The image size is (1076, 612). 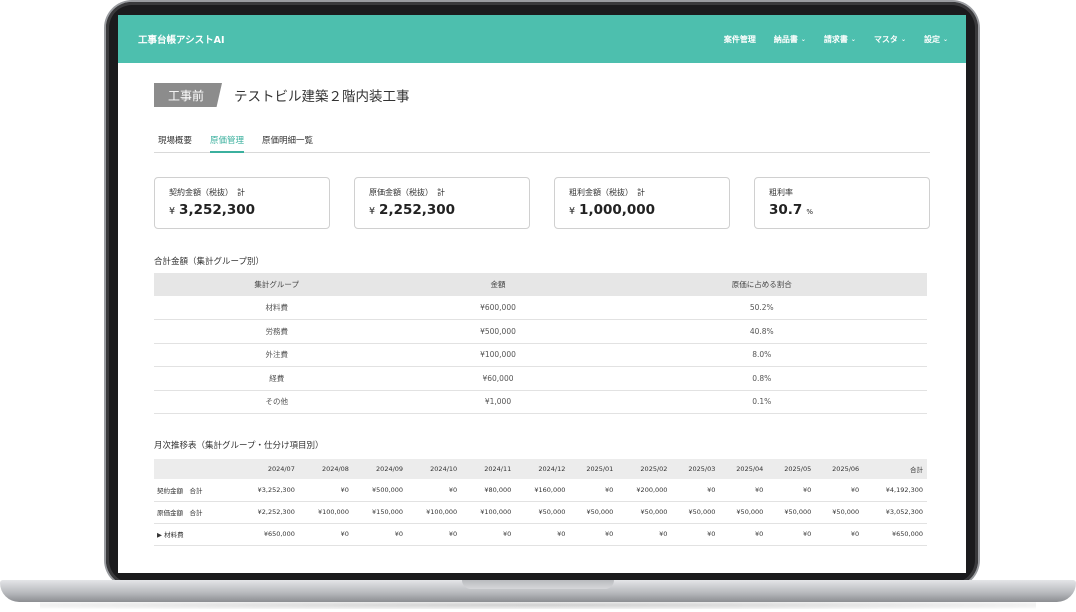 I want to click on tab-1: 原価管理, so click(x=227, y=142).